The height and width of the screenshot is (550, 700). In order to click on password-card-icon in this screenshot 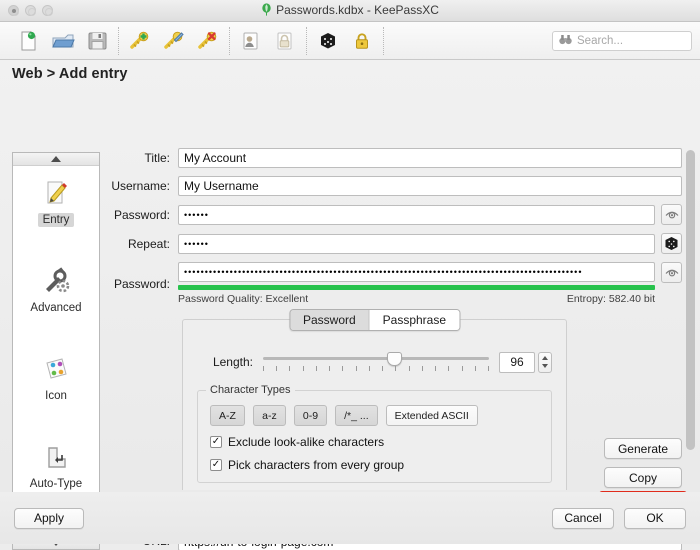, I will do `click(284, 40)`.